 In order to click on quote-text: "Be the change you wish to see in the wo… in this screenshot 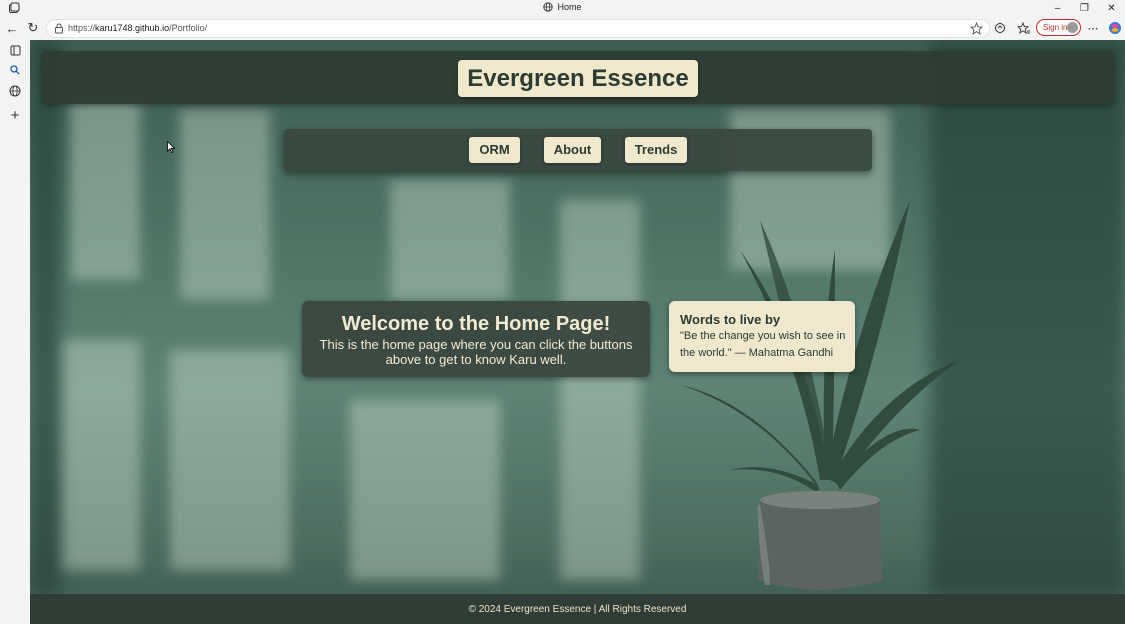, I will do `click(763, 344)`.